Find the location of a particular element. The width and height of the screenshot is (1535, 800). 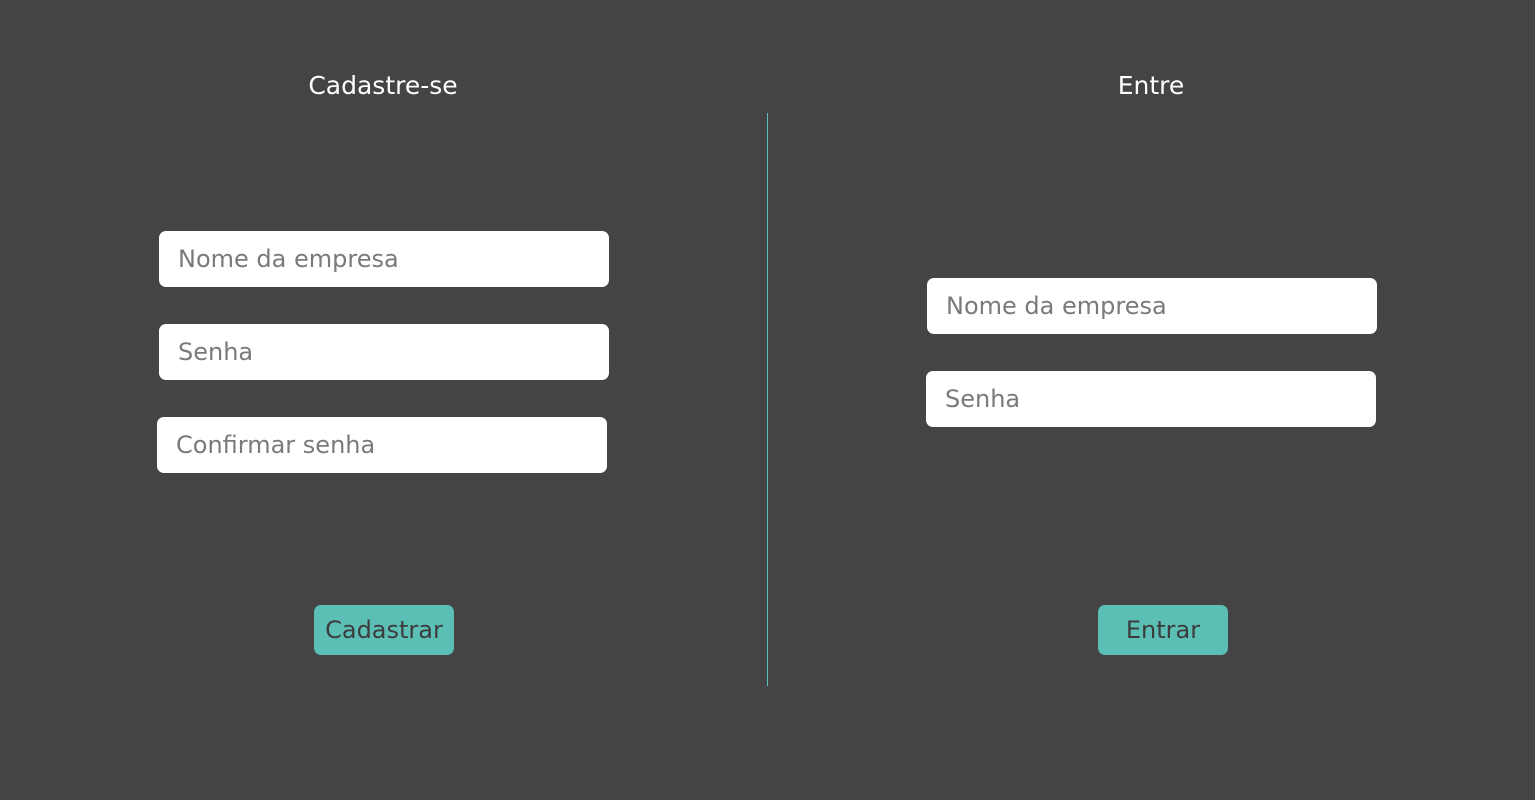

login-password-input is located at coordinates (1151, 399).